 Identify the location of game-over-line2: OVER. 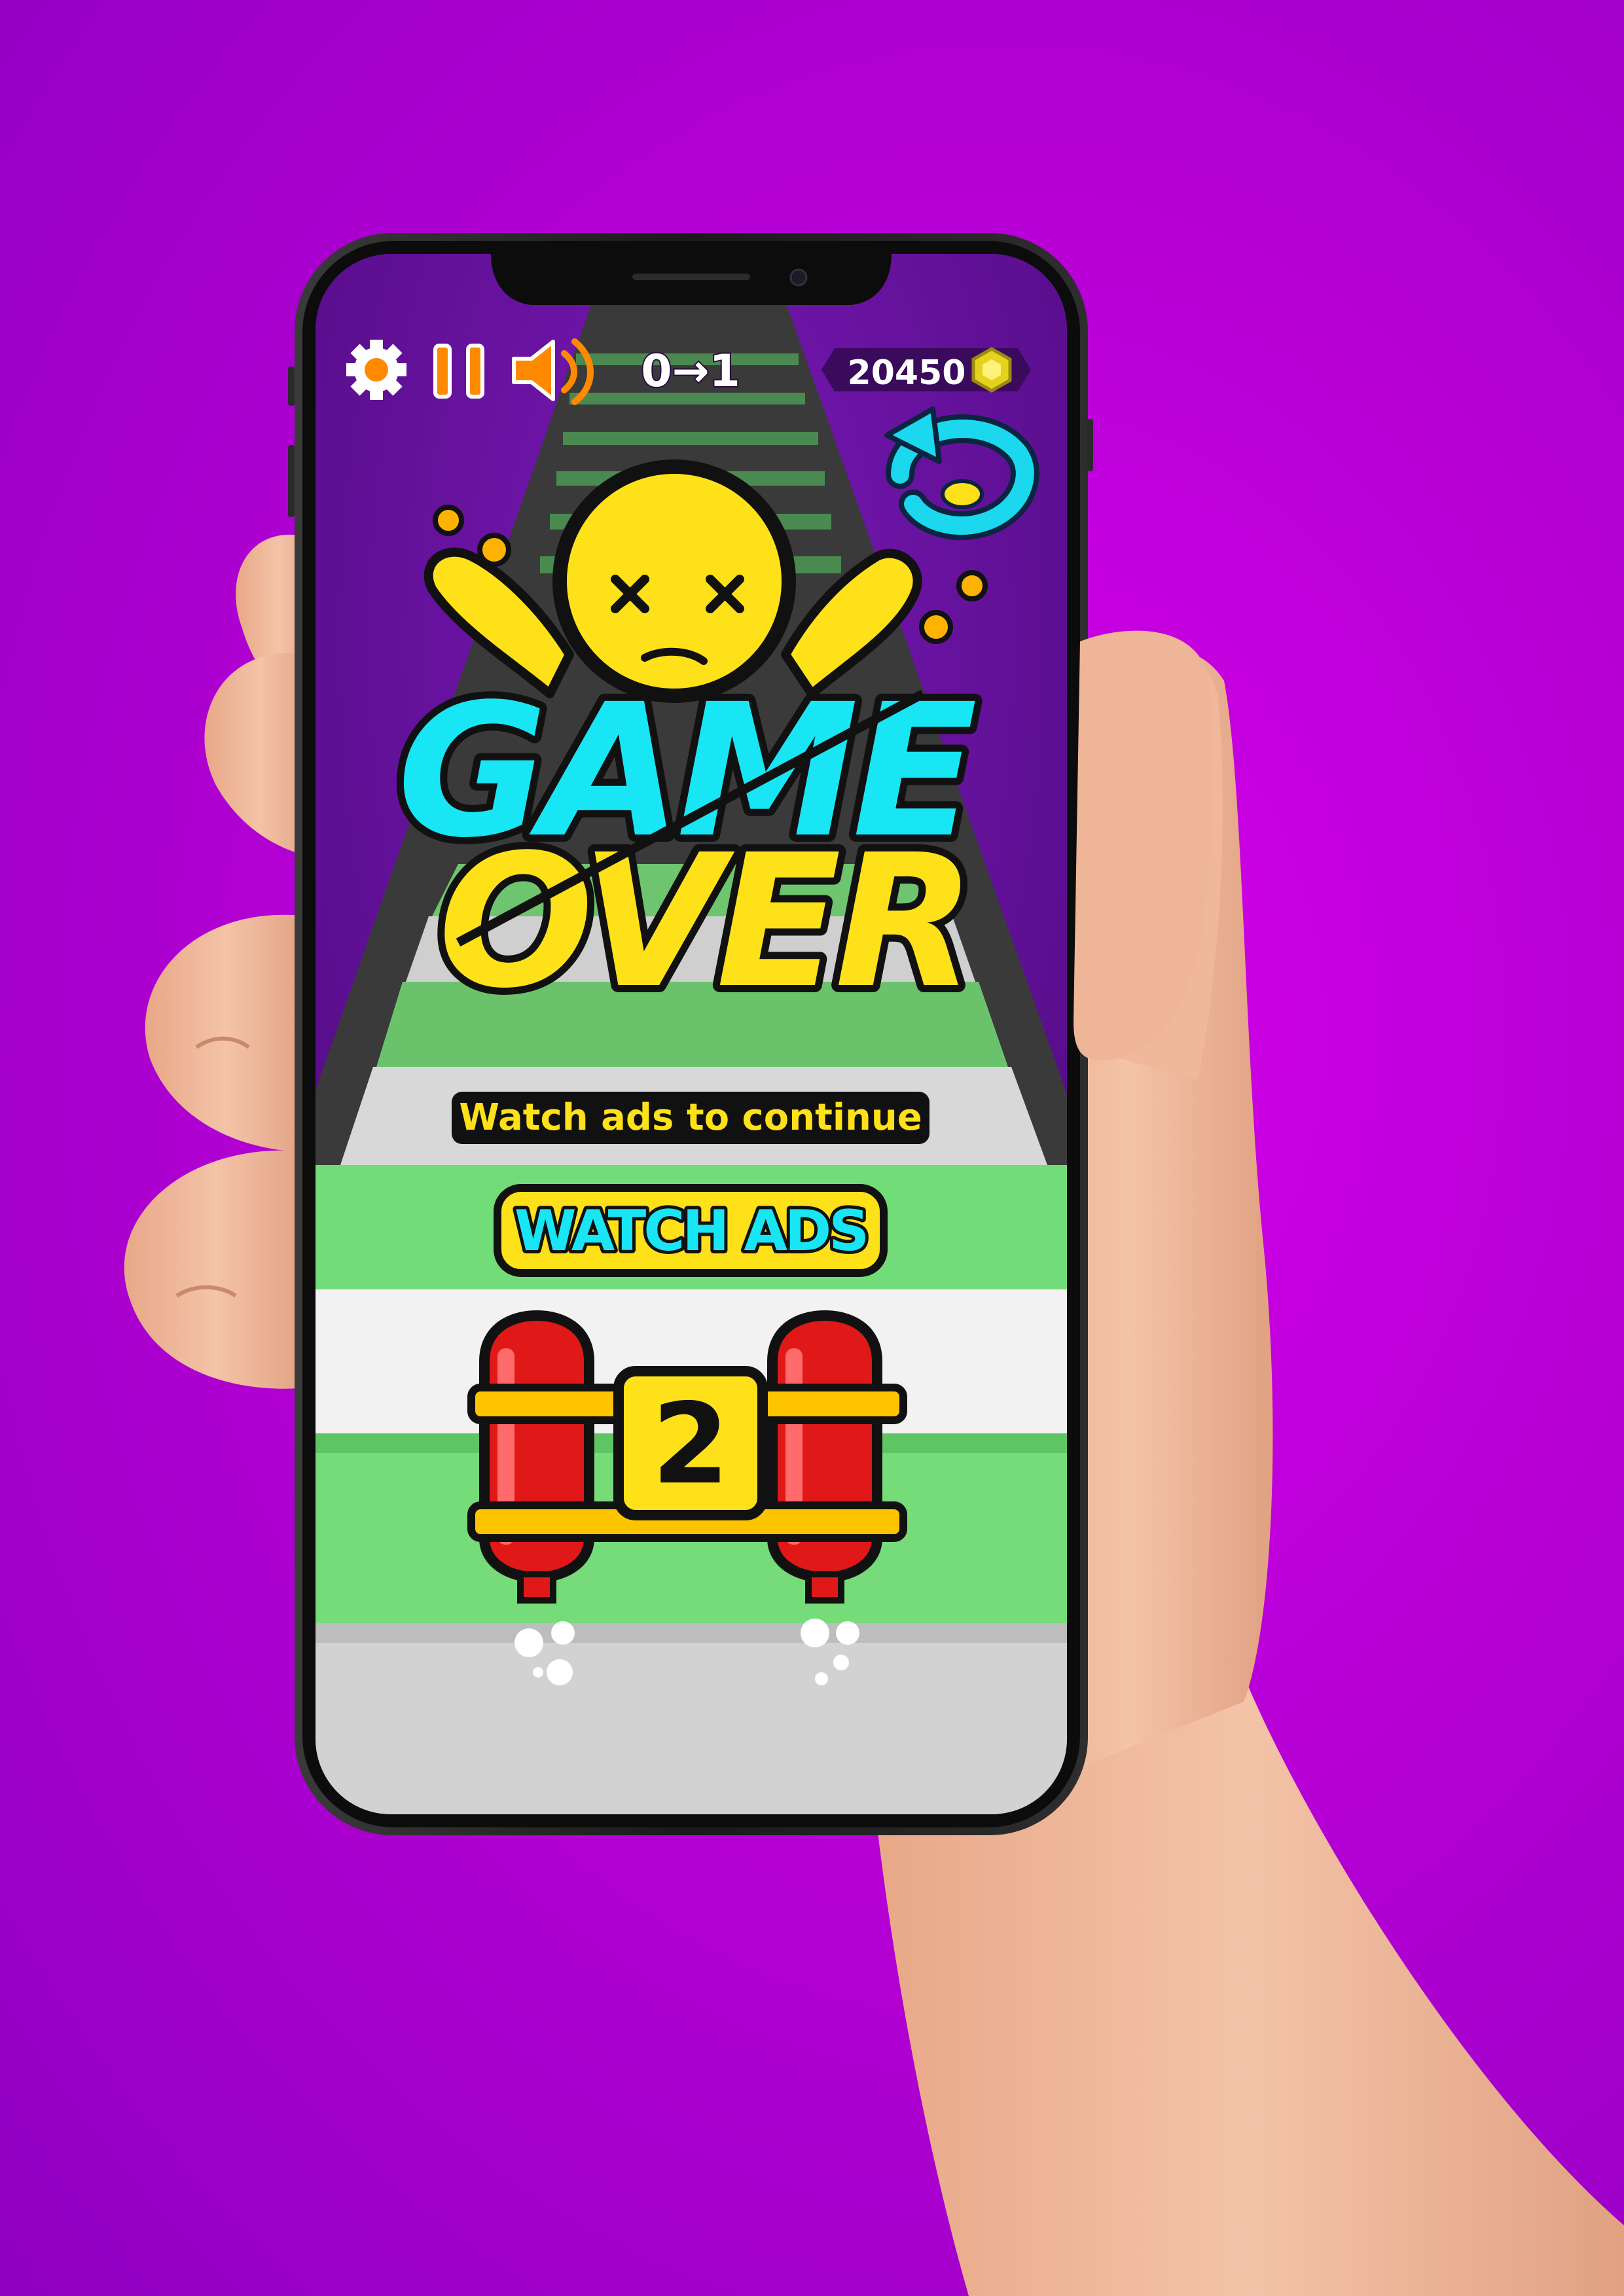
(703, 922).